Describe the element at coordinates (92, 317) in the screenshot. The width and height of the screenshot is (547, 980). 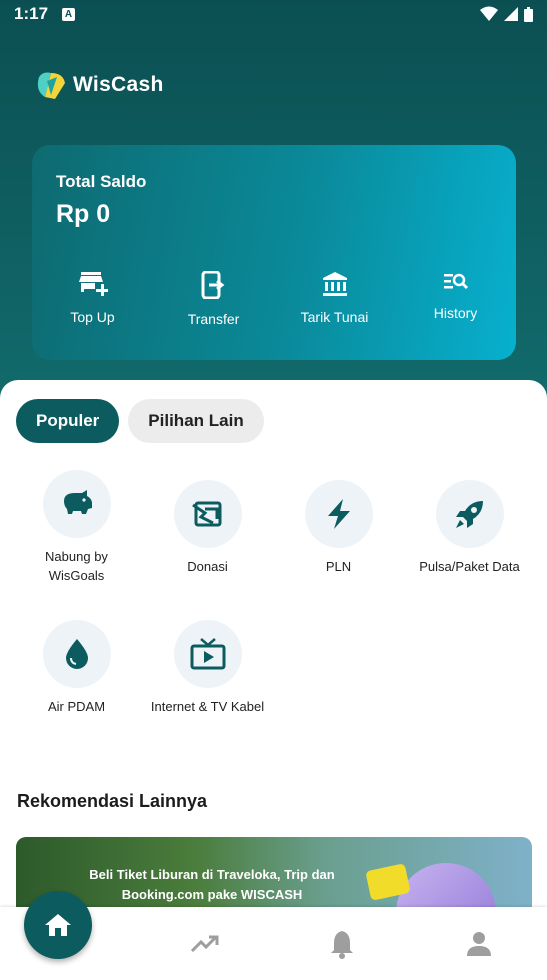
I see `top-up-label: Top Up` at that location.